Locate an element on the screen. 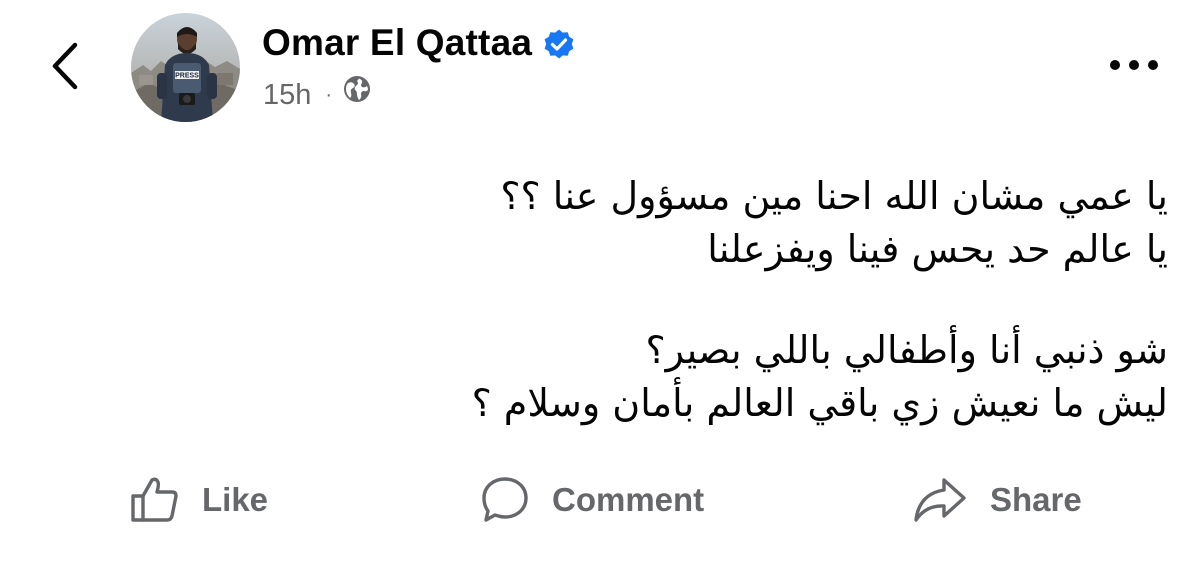 This screenshot has width=1200, height=567. verified-badge-icon is located at coordinates (559, 43).